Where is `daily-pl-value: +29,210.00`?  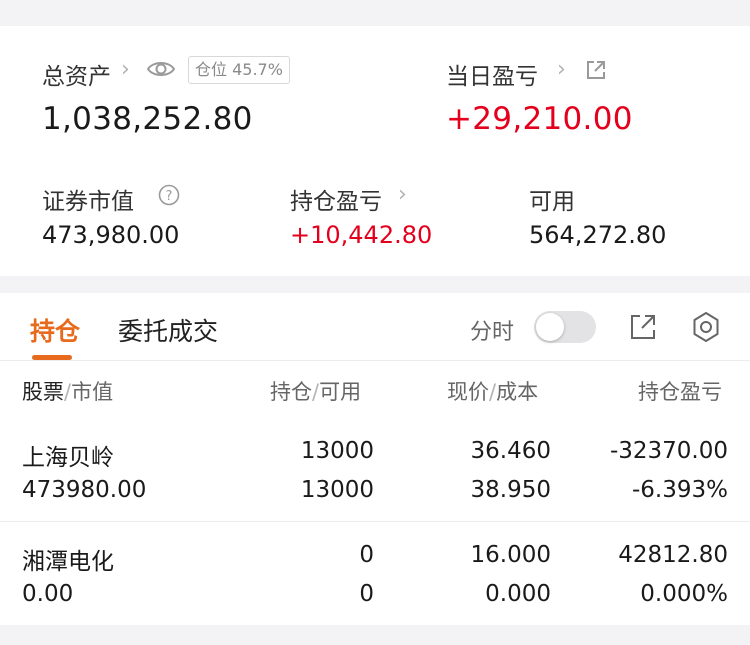
daily-pl-value: +29,210.00 is located at coordinates (539, 119).